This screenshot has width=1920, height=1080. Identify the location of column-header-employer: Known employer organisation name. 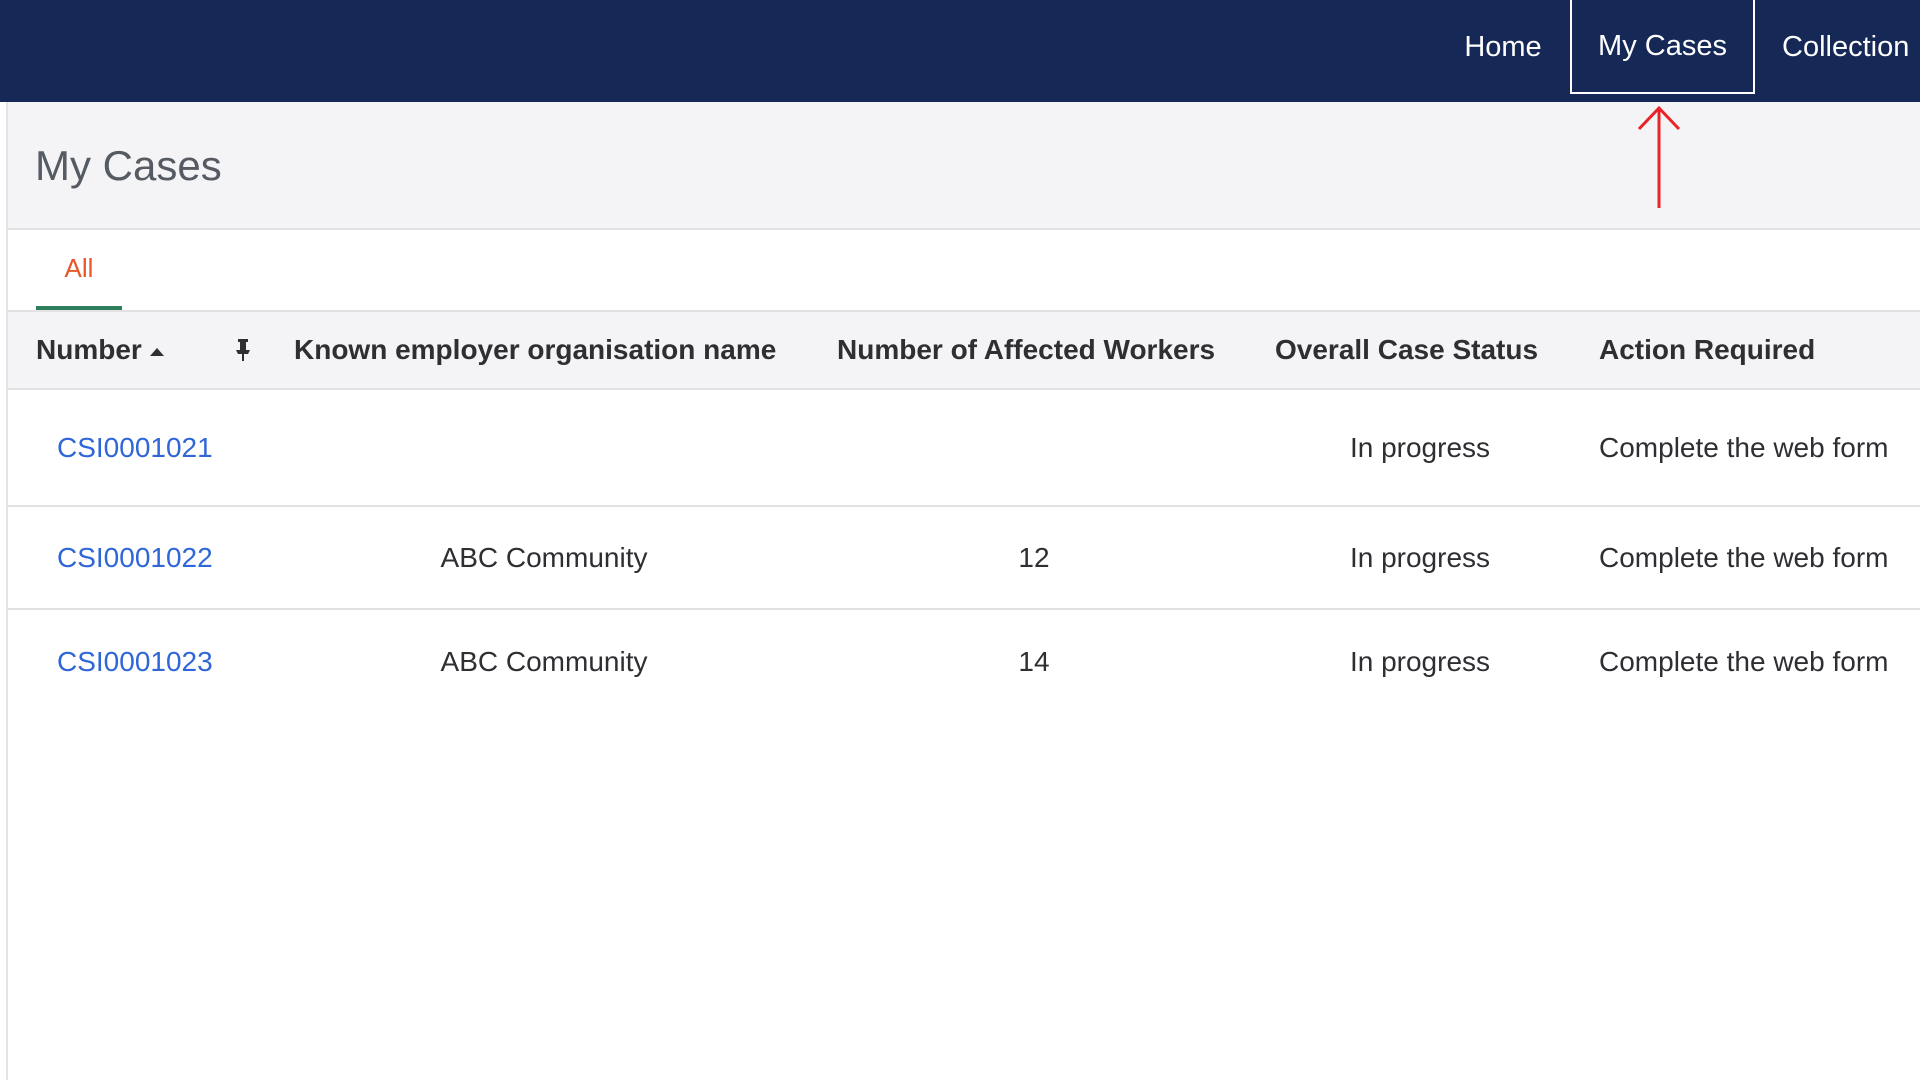
(535, 350).